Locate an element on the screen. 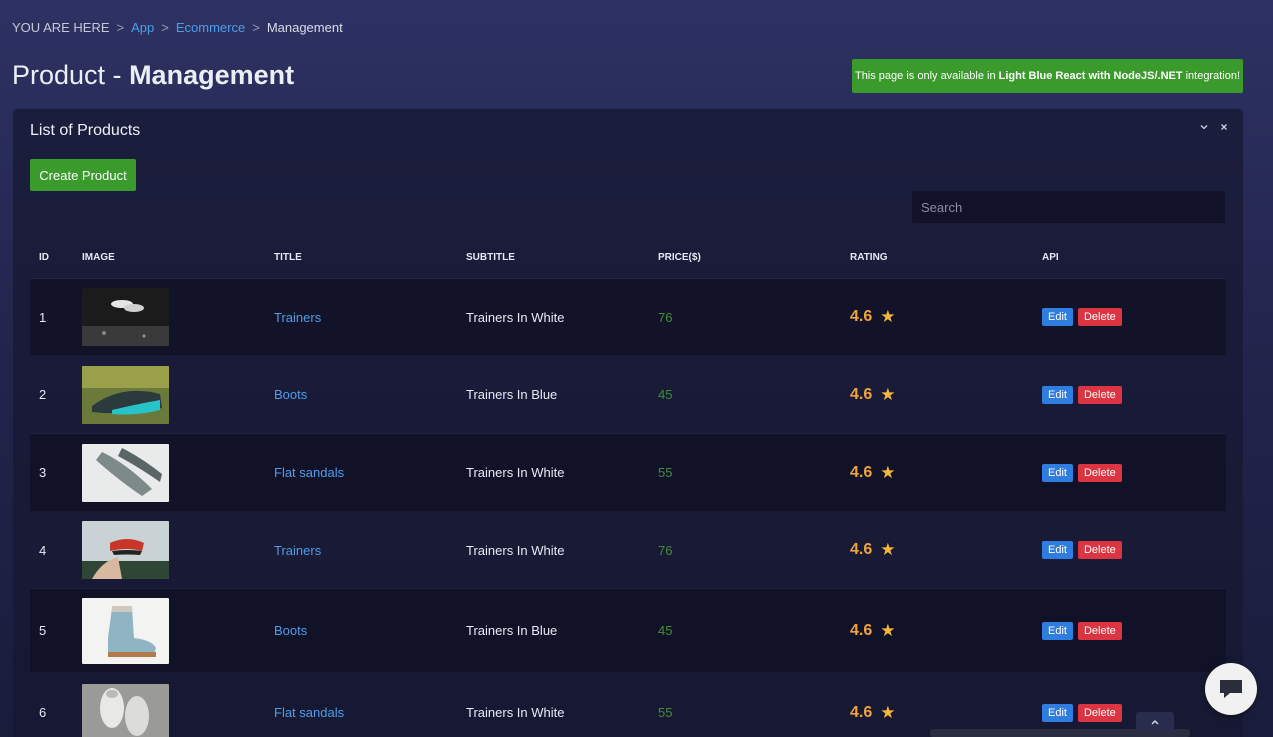  panel-controls is located at coordinates (1214, 128).